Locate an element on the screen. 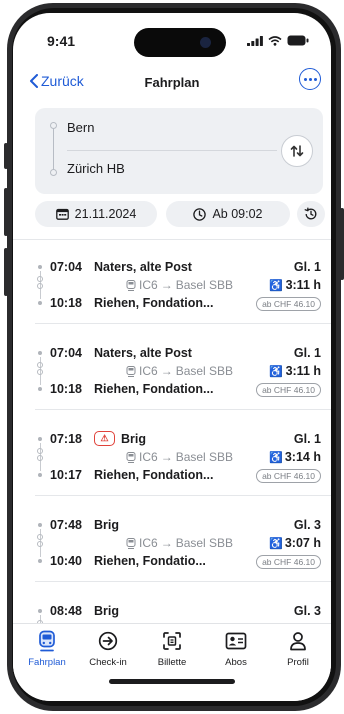 This screenshot has width=344, height=714. card-icon is located at coordinates (236, 641).